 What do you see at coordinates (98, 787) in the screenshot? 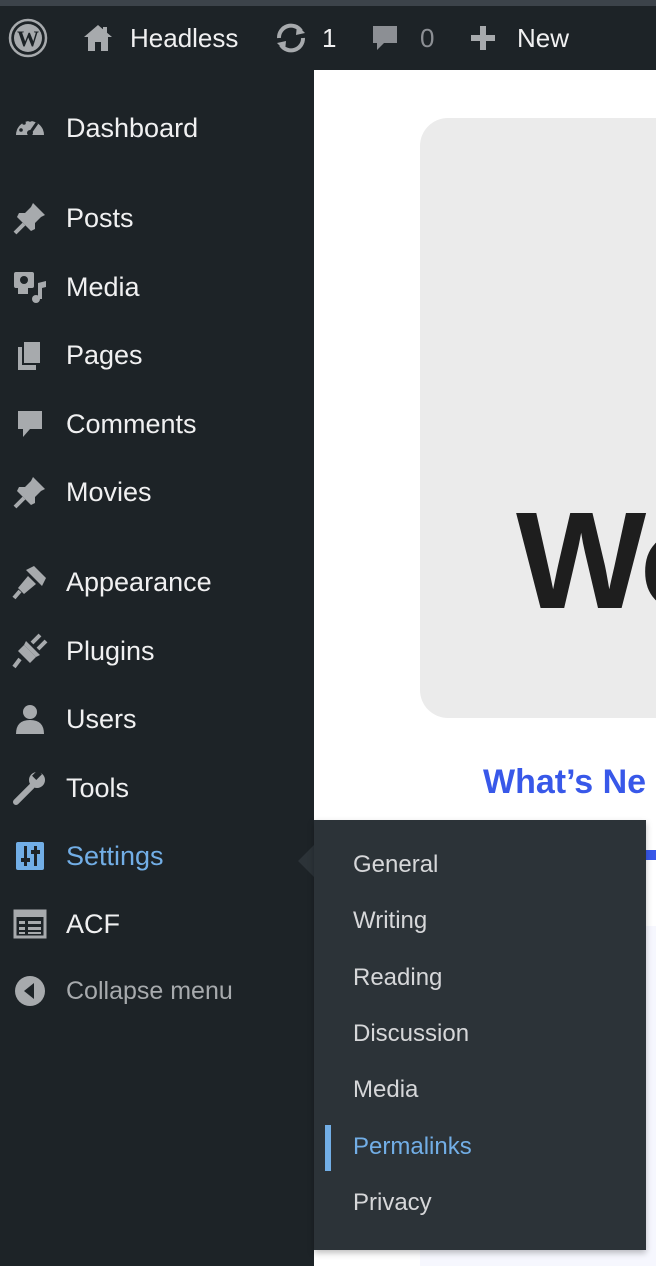
I see `menu-item-label: Tools` at bounding box center [98, 787].